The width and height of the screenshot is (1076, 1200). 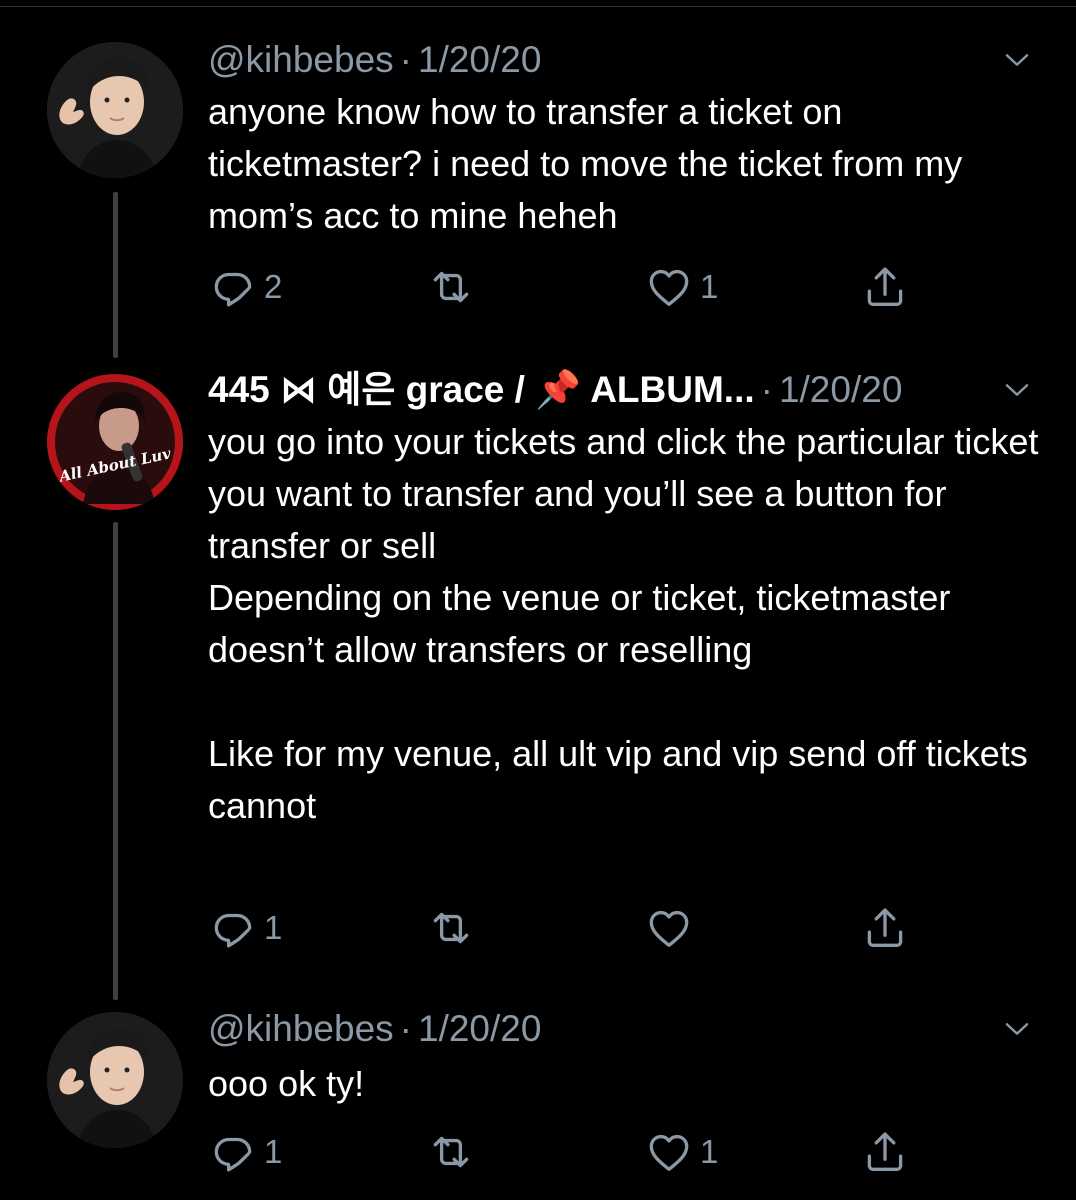 I want to click on tweet-actions: 1, so click(x=568, y=928).